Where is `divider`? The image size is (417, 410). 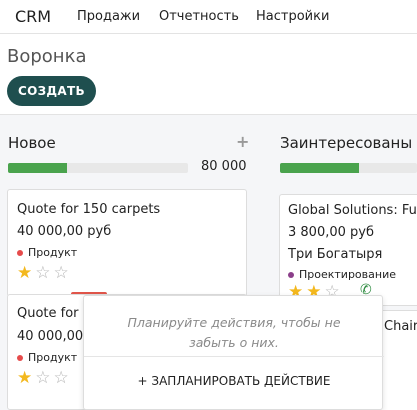 divider is located at coordinates (234, 356).